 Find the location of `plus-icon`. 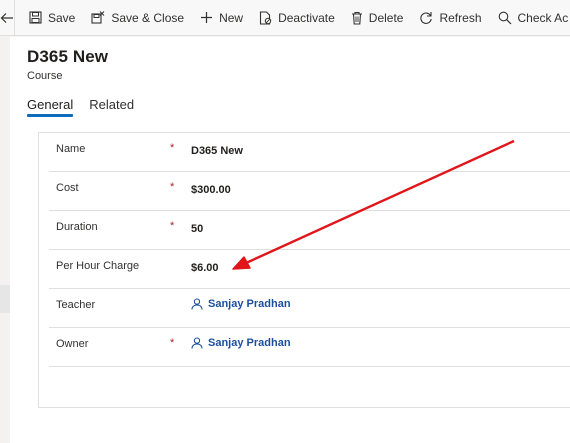

plus-icon is located at coordinates (207, 17).